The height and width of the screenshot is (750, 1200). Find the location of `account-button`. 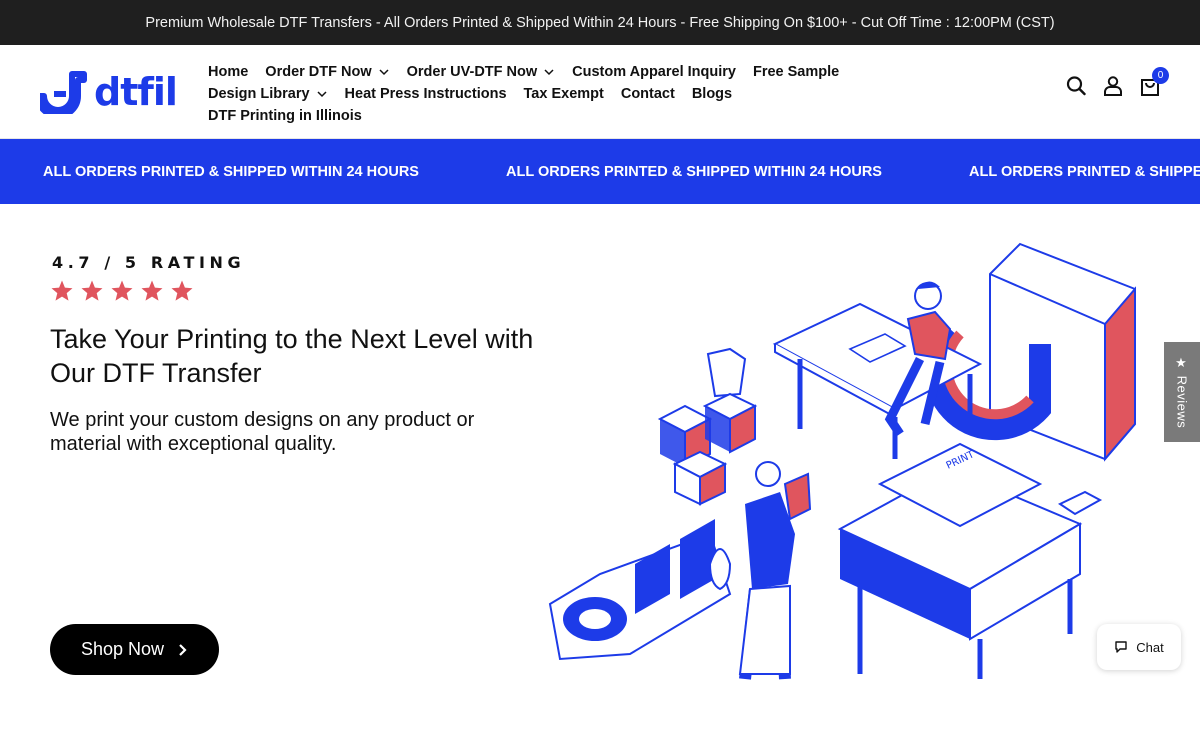

account-button is located at coordinates (1113, 86).